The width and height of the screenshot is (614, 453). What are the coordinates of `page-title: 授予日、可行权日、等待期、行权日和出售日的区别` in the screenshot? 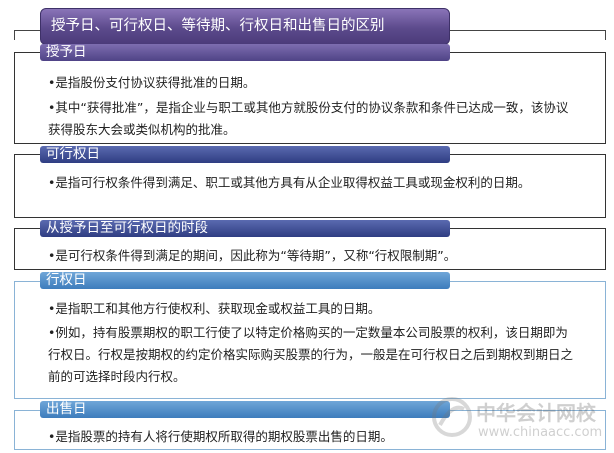 It's located at (245, 26).